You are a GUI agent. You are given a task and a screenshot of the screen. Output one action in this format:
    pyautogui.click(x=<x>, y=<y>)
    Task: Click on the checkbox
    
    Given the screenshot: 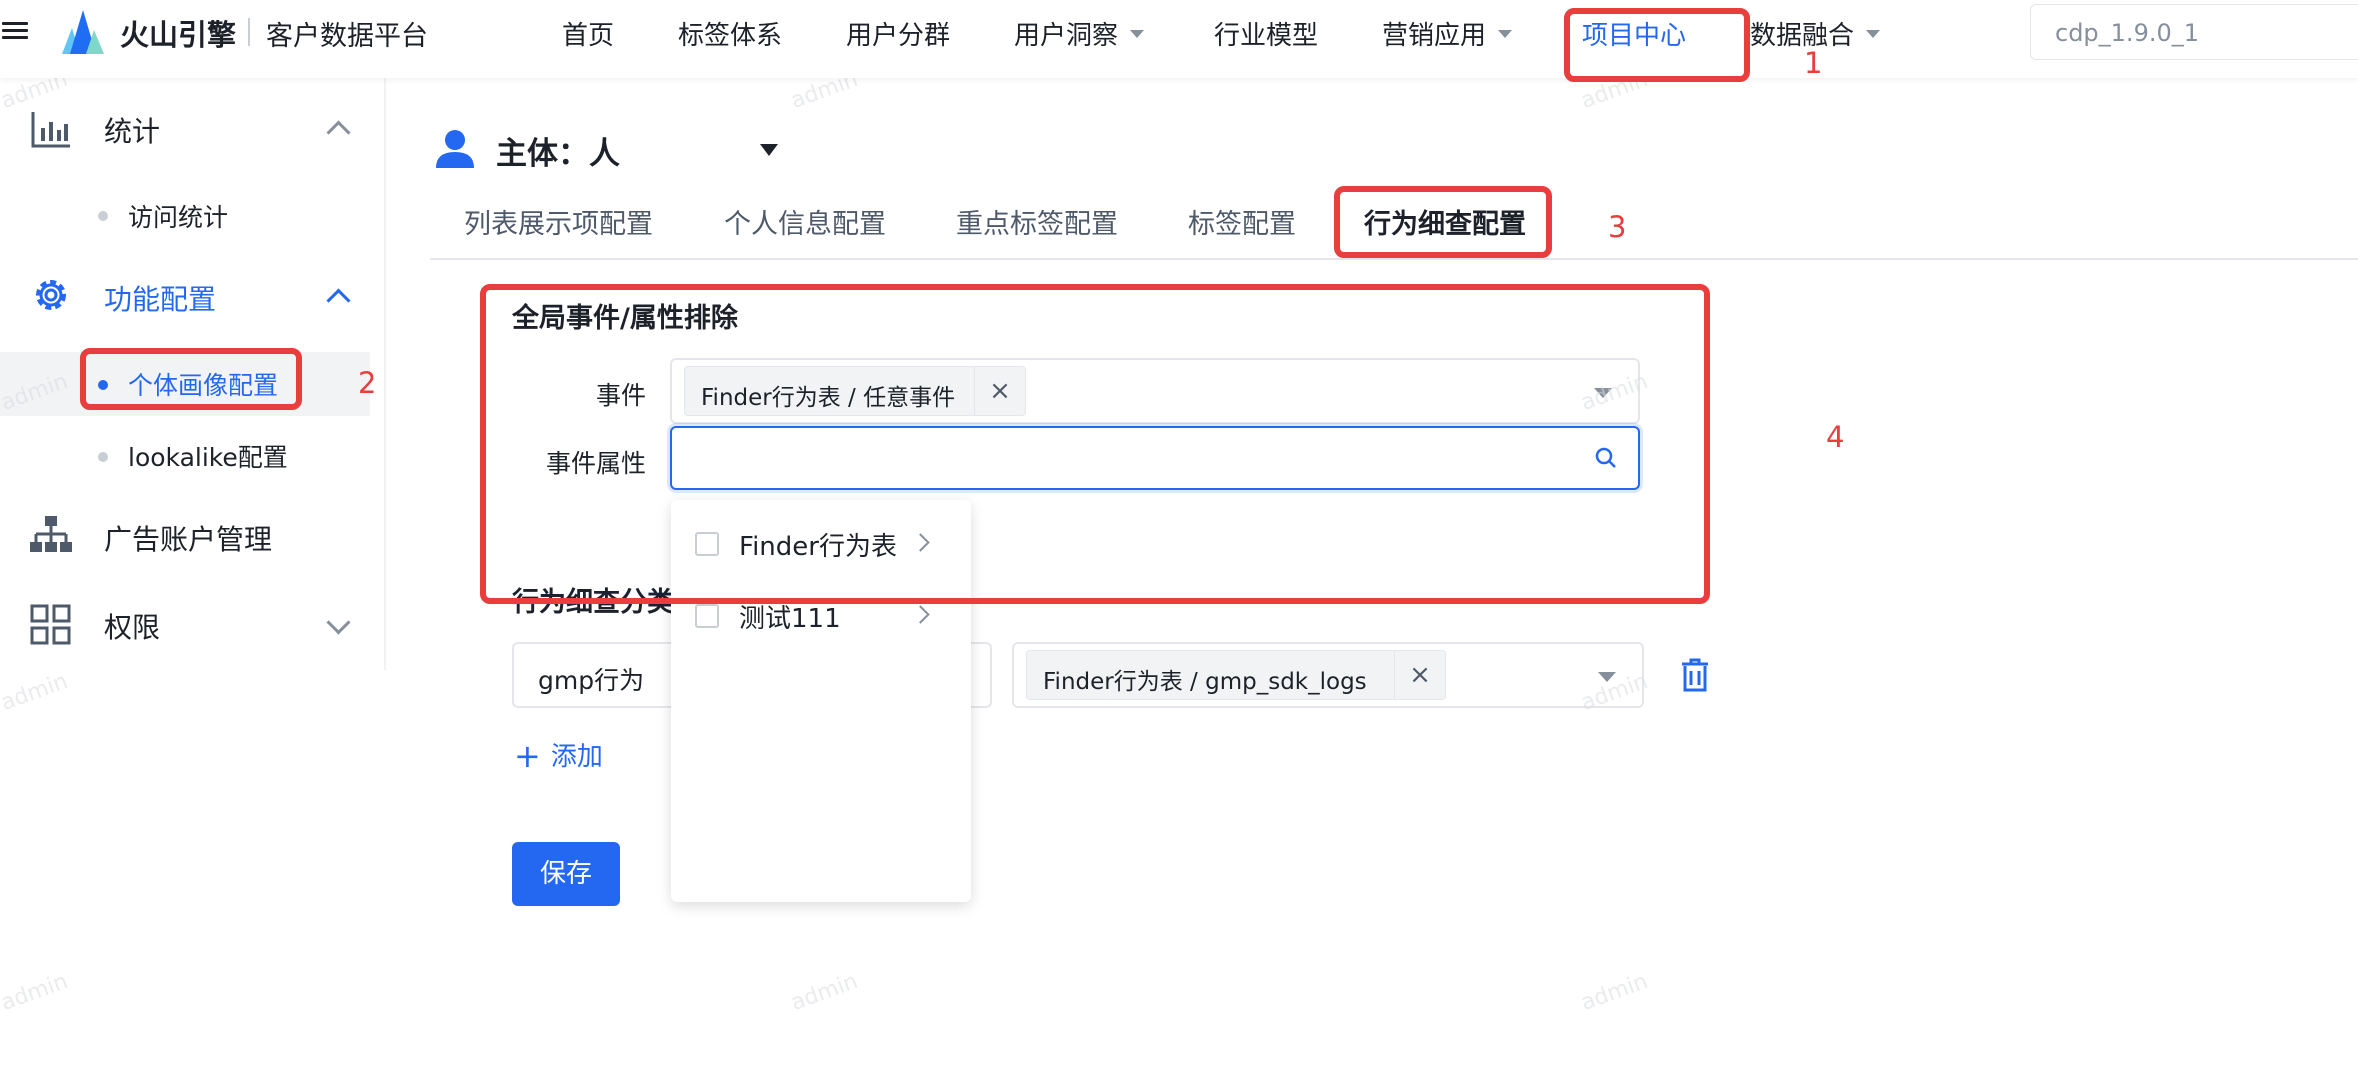 What is the action you would take?
    pyautogui.click(x=707, y=616)
    